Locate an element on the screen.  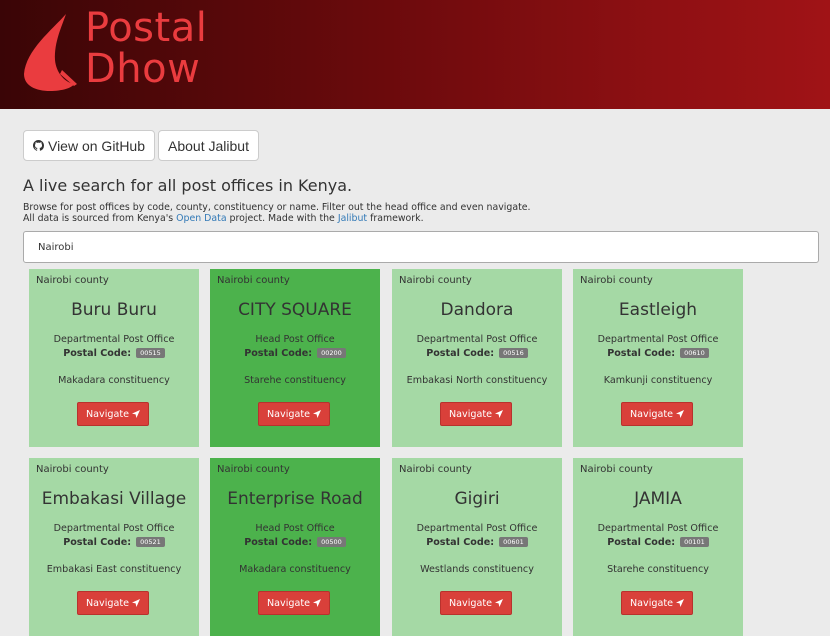
postal-code-badge: 00515 is located at coordinates (150, 353).